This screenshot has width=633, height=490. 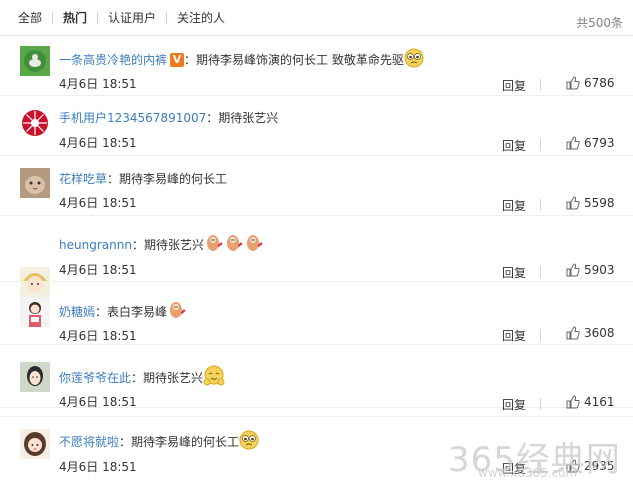 I want to click on like-count: 6793, so click(x=599, y=143).